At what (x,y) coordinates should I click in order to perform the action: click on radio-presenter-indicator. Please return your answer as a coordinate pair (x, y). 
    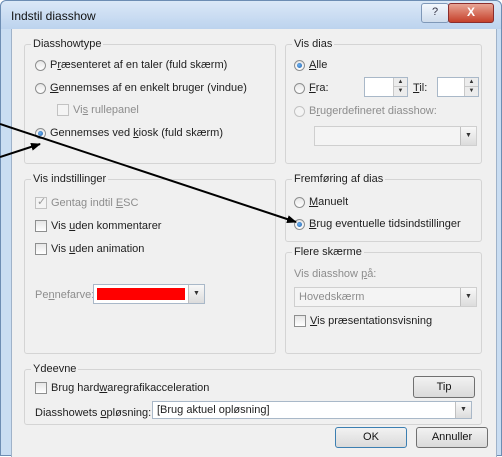
    Looking at the image, I should click on (40, 65).